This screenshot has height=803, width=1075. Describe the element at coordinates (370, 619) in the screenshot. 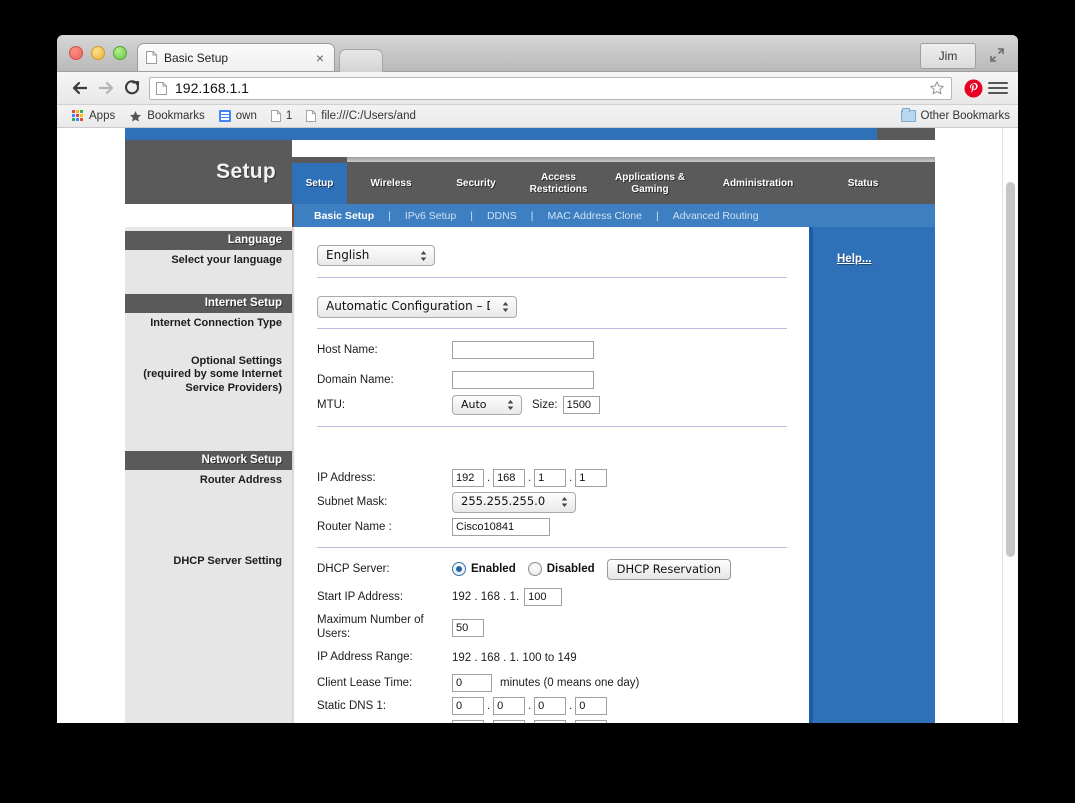

I see `max-users-label-line1: Maximum Number of` at that location.